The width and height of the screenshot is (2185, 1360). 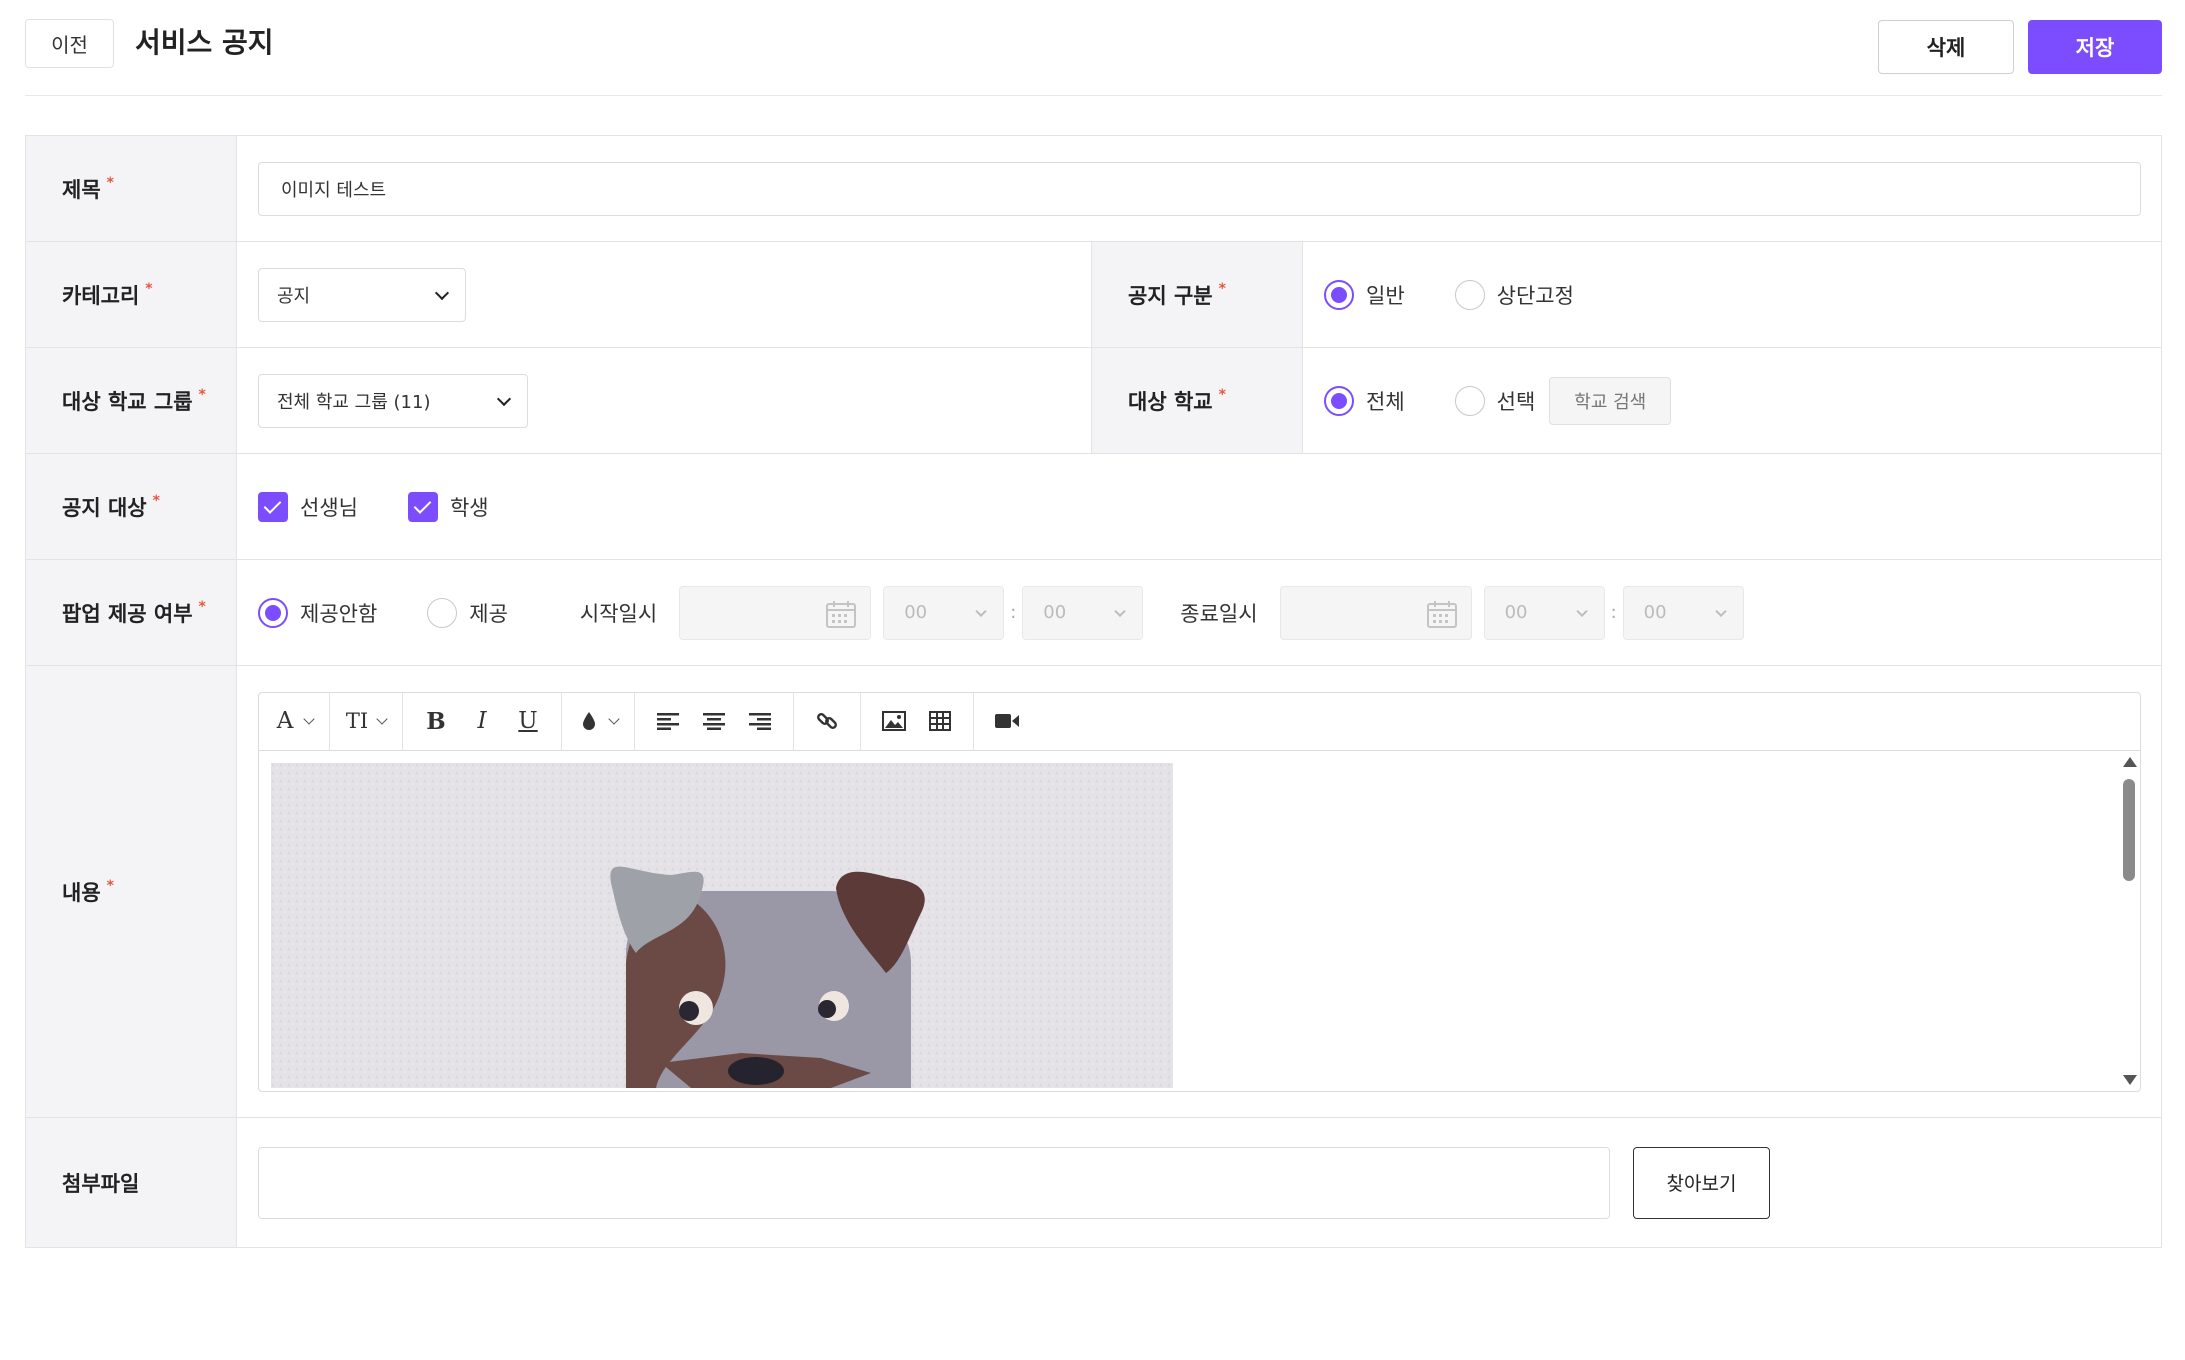 I want to click on toolbar-group-font: A, so click(x=294, y=721).